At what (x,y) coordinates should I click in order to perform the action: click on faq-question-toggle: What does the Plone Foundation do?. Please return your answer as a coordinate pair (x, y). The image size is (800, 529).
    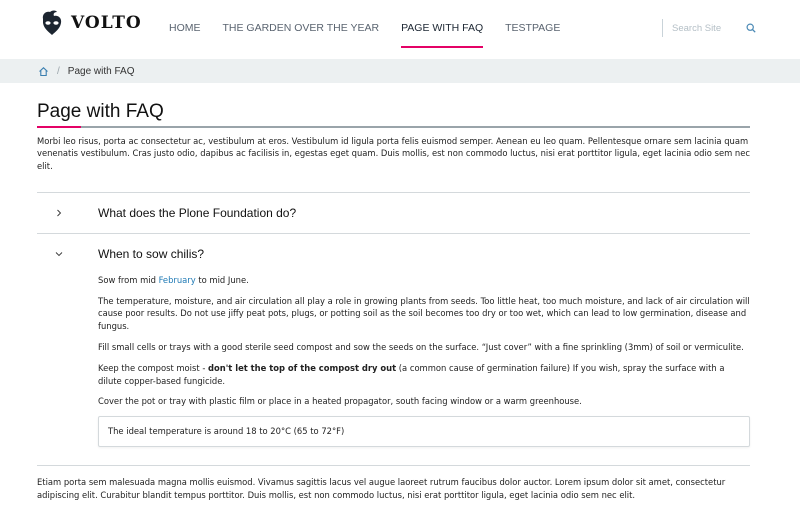
    Looking at the image, I should click on (393, 213).